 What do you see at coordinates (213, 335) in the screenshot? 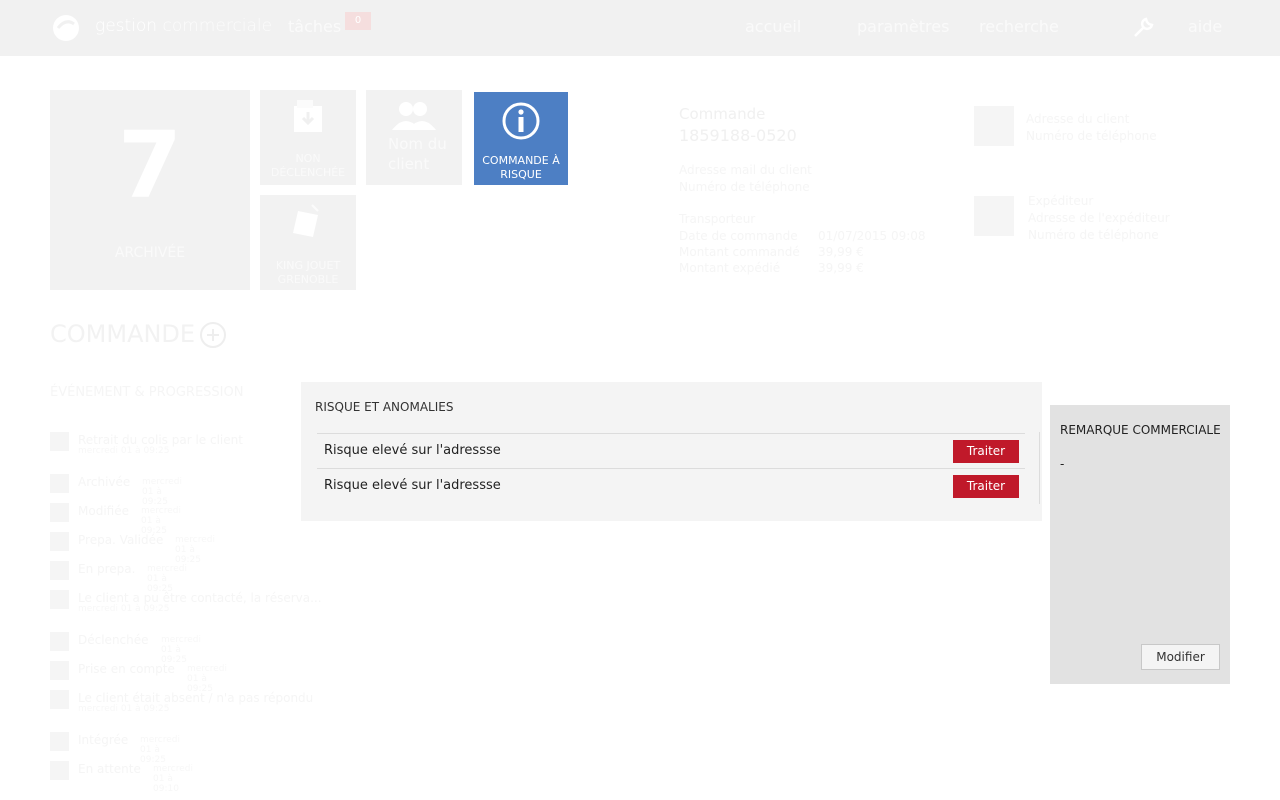
I see `add-circle-icon` at bounding box center [213, 335].